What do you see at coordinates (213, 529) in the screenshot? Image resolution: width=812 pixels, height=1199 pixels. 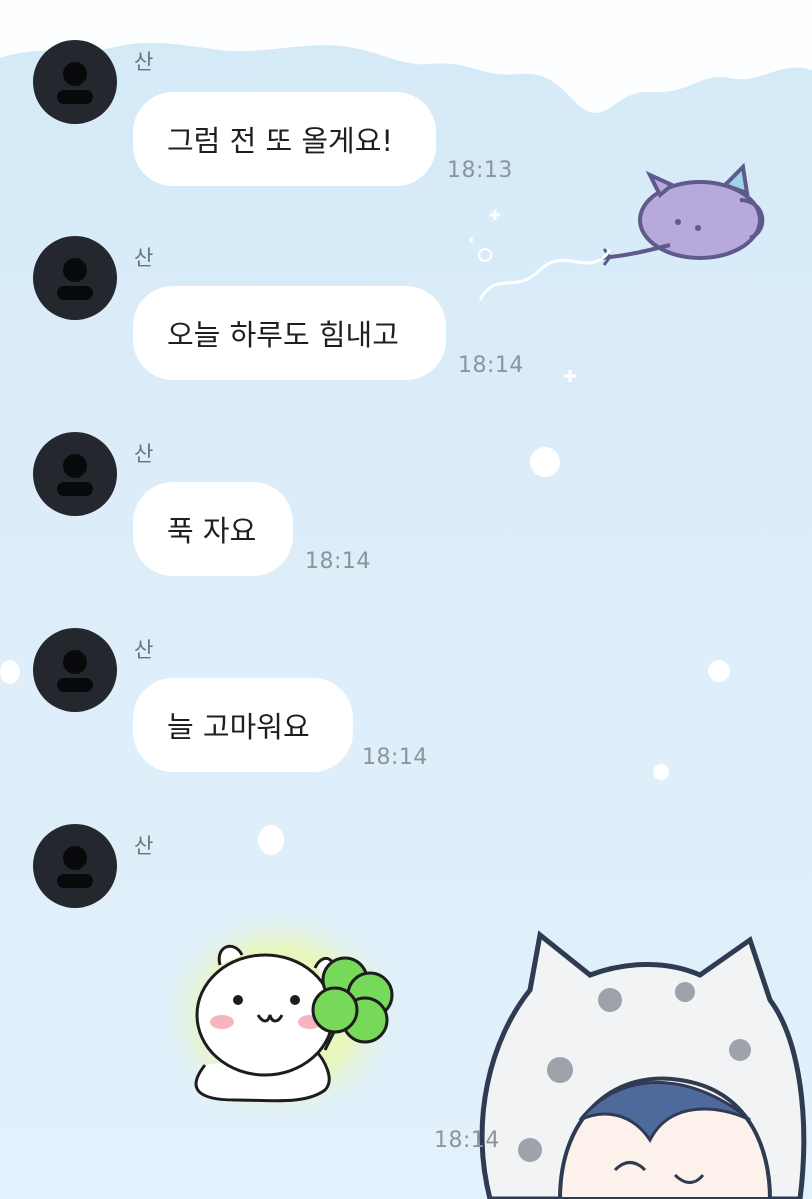 I see `message-bubble: 푹 자요` at bounding box center [213, 529].